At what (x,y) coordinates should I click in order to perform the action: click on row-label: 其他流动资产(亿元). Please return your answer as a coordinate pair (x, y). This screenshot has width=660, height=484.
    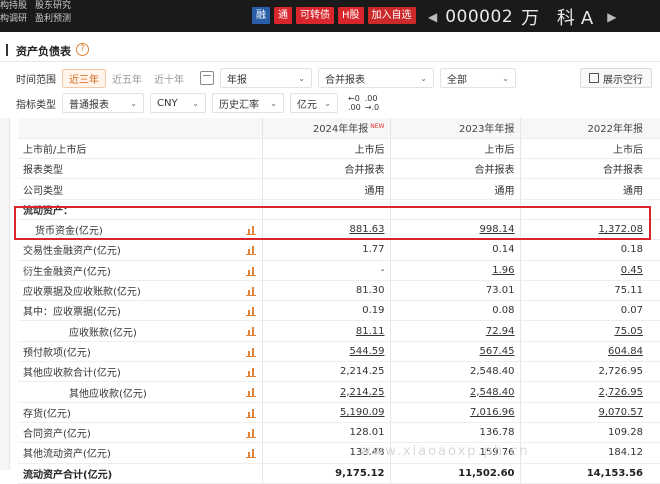
    Looking at the image, I should click on (67, 455).